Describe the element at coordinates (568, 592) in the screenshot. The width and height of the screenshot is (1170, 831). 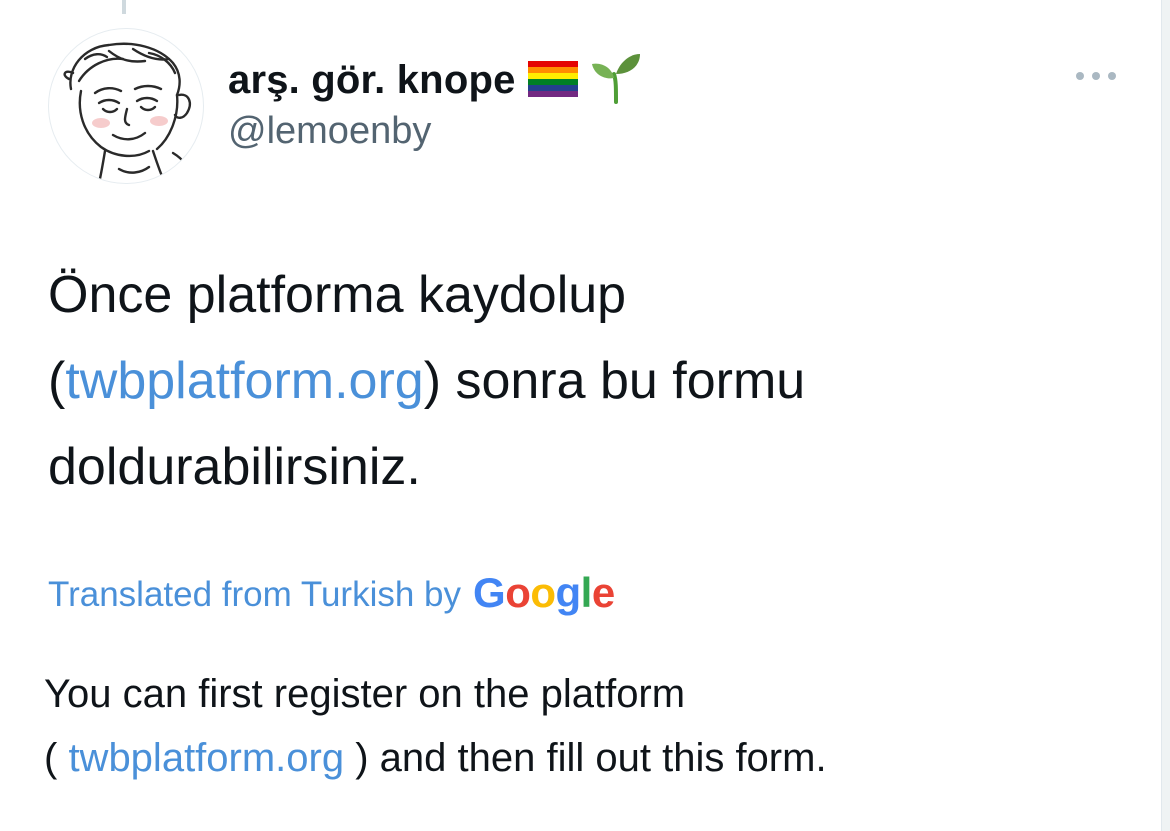
I see `google-logo-letter: g` at that location.